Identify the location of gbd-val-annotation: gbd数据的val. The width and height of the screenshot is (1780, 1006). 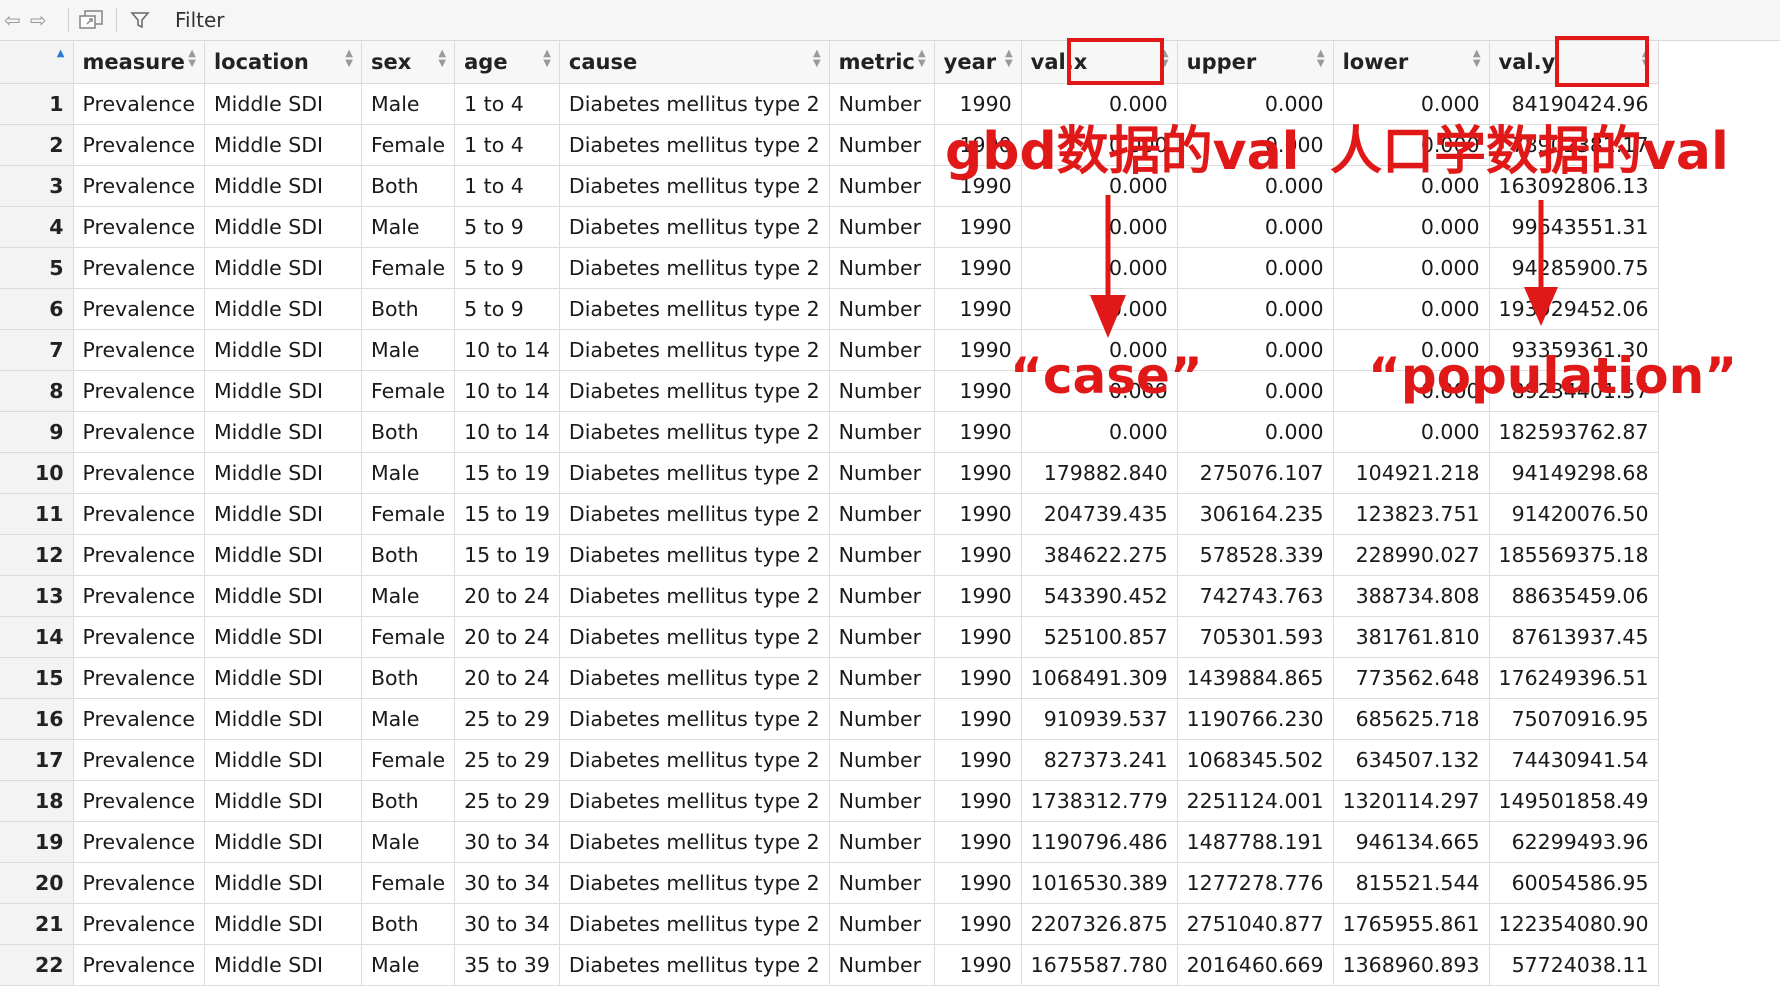
(1122, 152).